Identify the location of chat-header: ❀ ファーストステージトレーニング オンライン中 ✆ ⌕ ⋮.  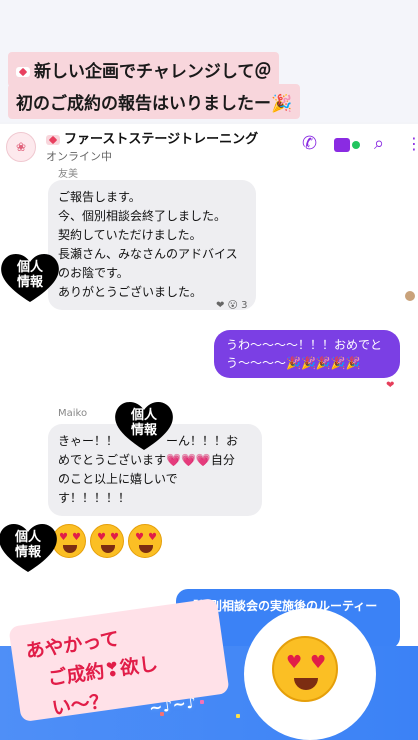
(209, 146).